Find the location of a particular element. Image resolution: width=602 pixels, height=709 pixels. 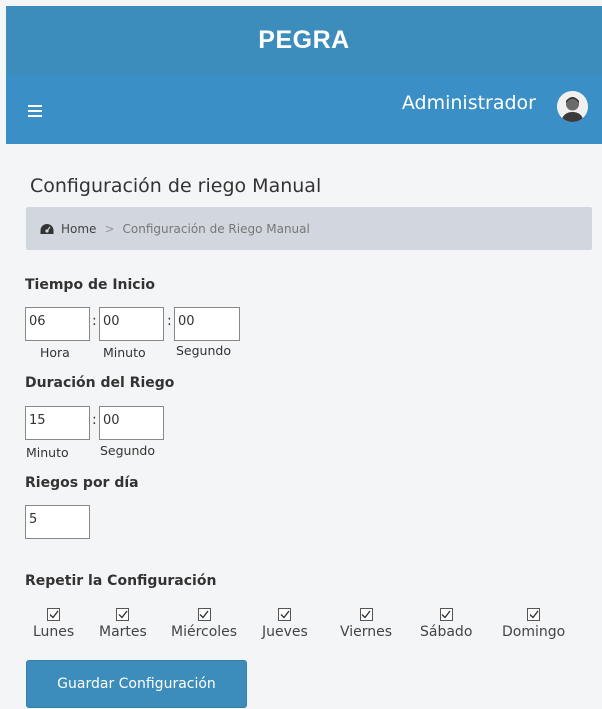

per-day-input: 5 is located at coordinates (57, 522).